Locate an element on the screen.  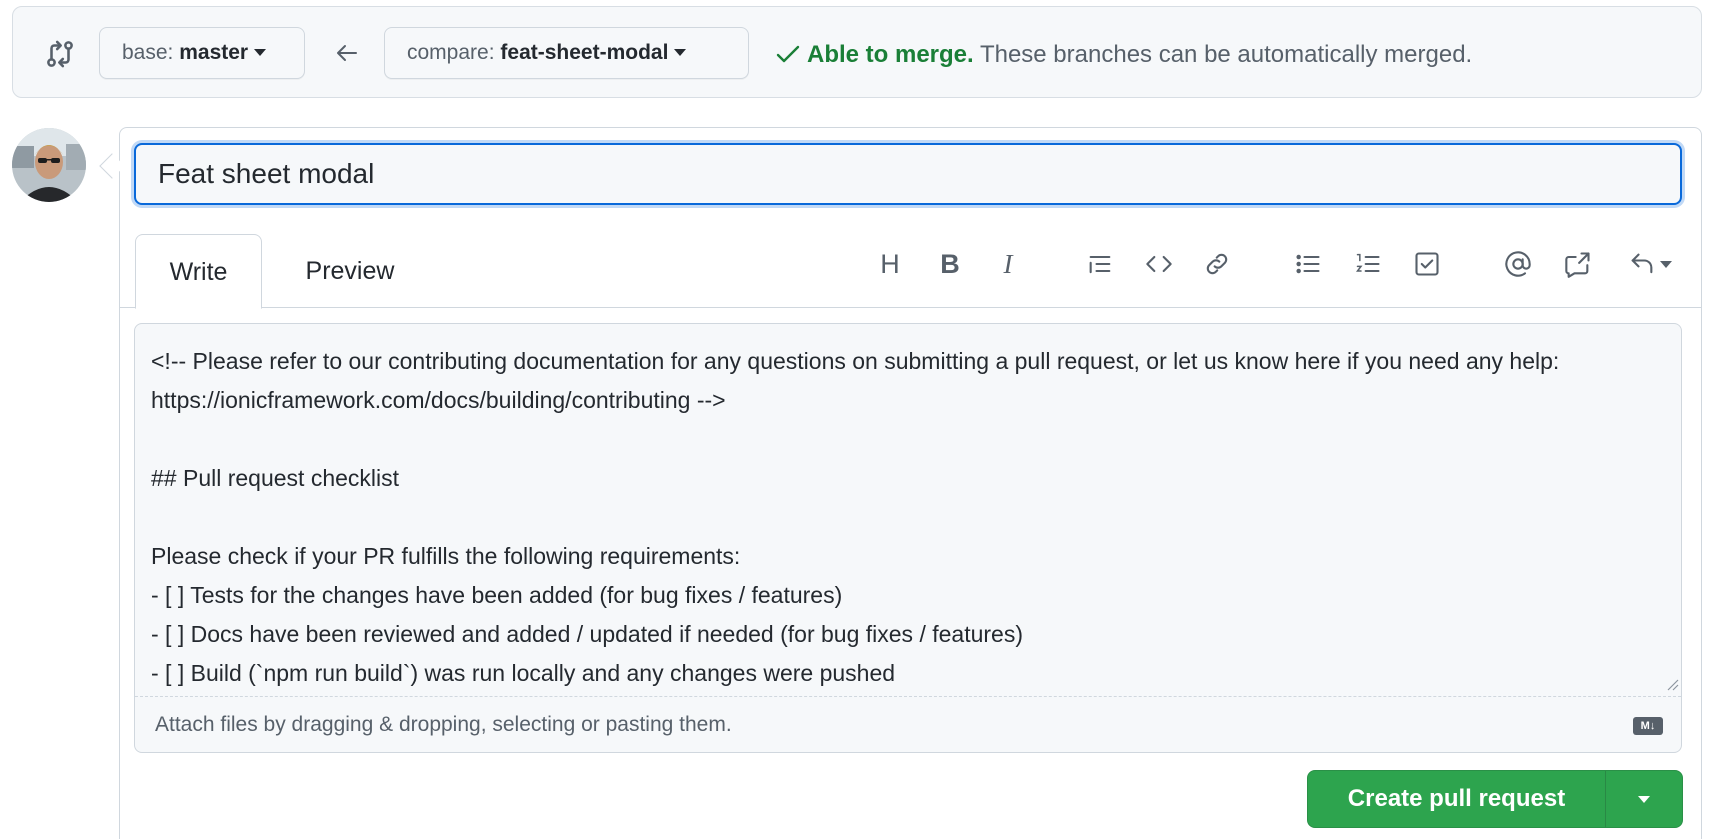
heading-label: H is located at coordinates (890, 264).